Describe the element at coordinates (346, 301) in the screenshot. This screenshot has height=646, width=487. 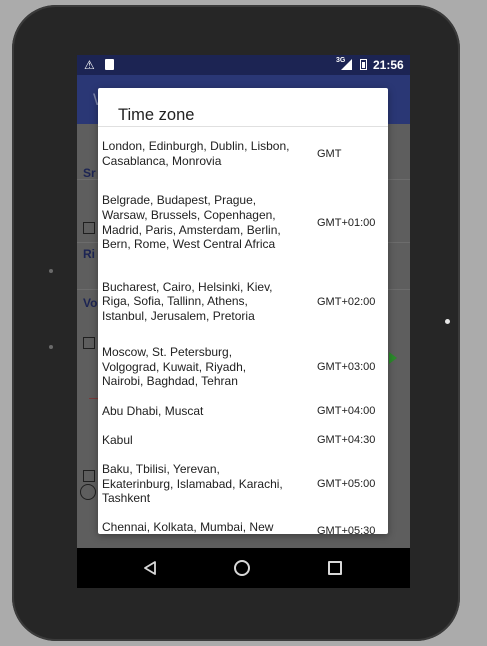
I see `timezone-offset: GMT+02:00` at that location.